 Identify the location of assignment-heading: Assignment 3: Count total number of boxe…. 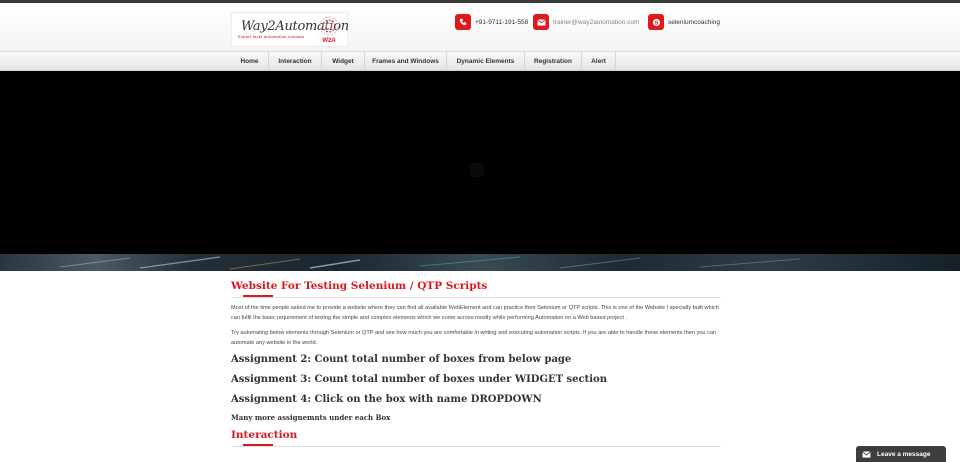
(419, 379).